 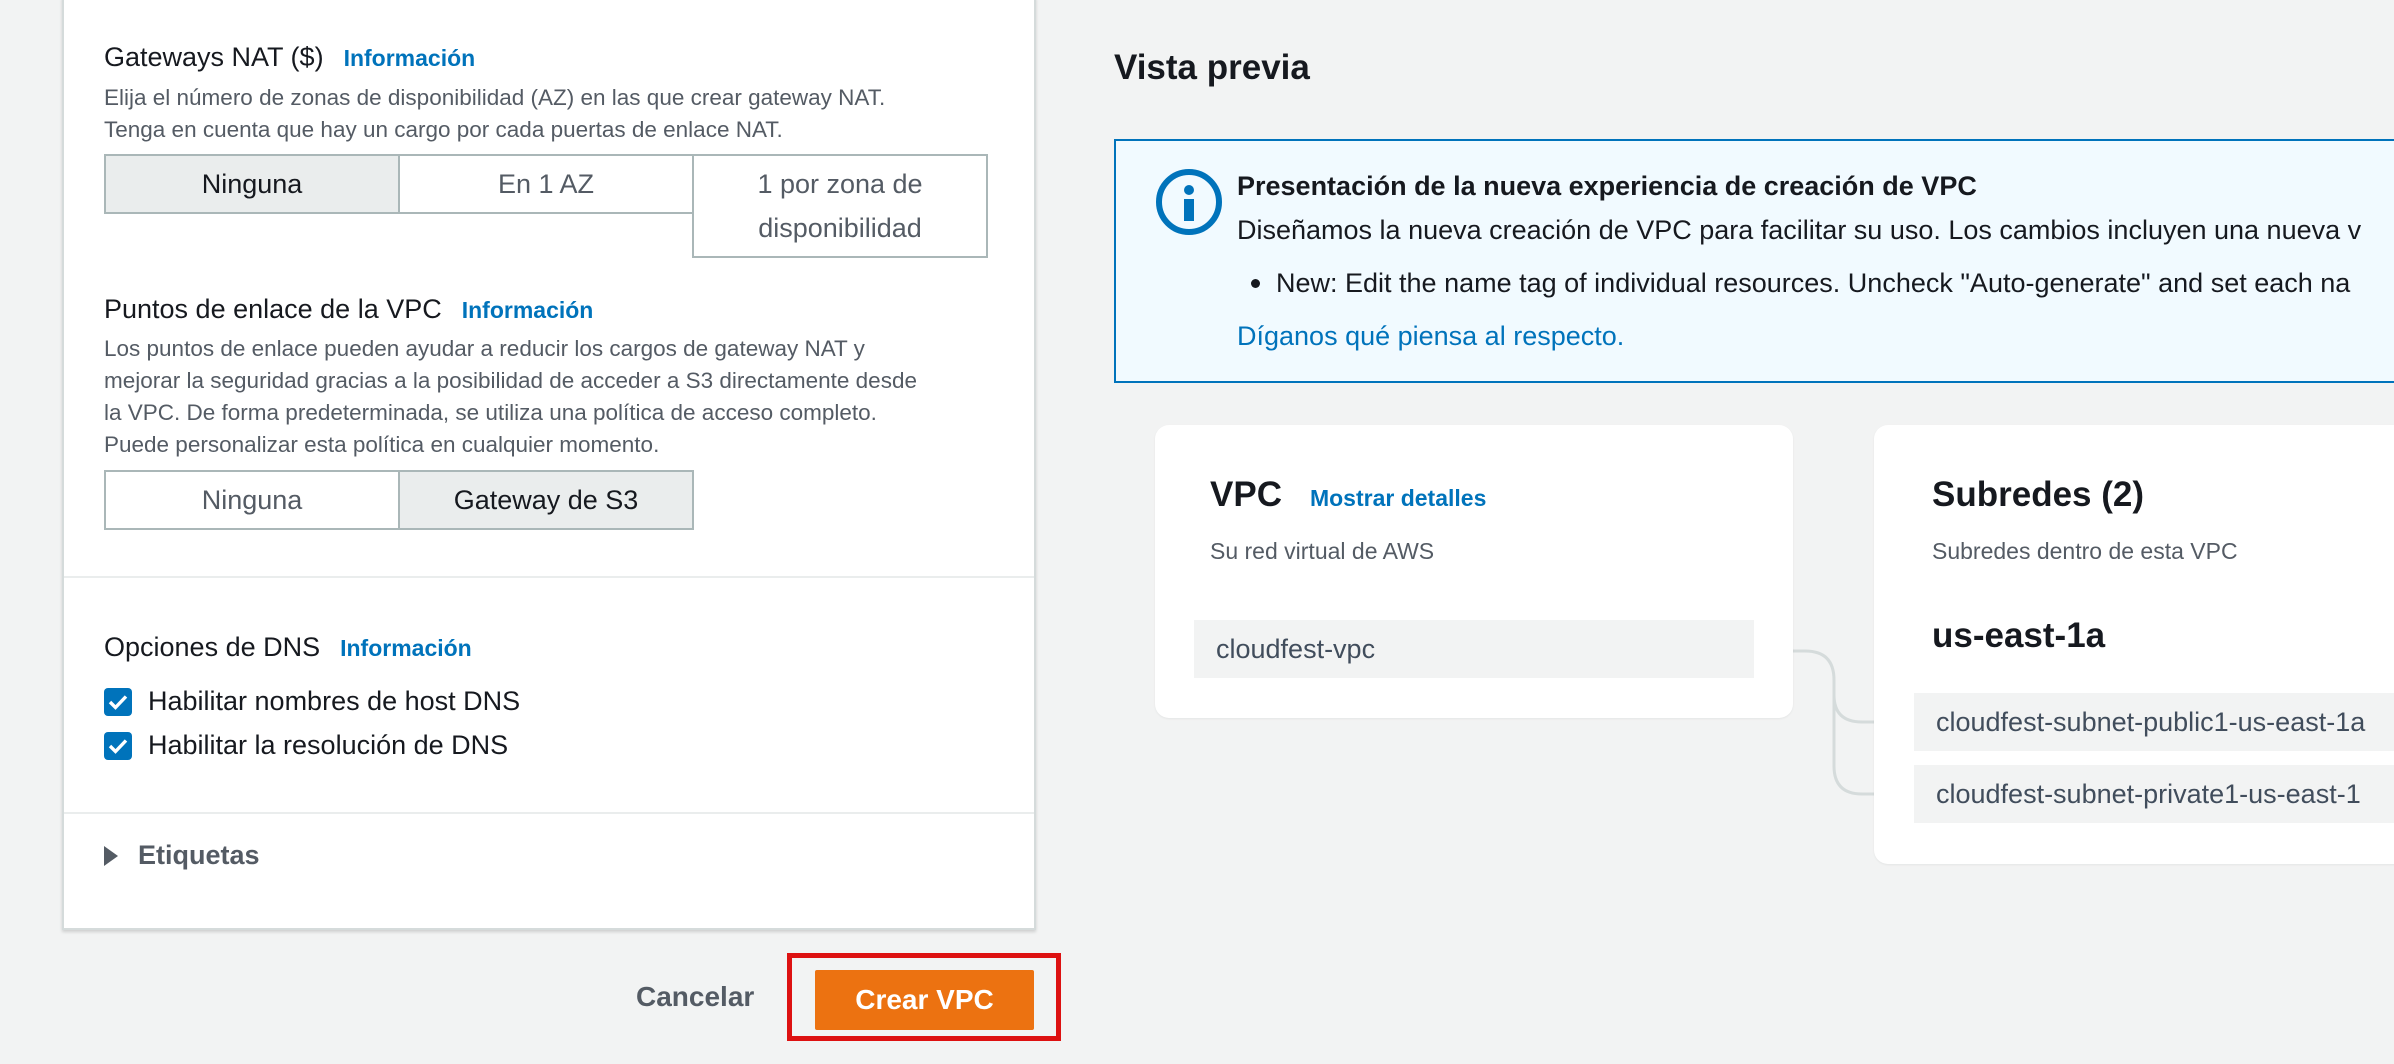 I want to click on vpc-card-subtitle: Su red virtual de AWS, so click(x=1322, y=551).